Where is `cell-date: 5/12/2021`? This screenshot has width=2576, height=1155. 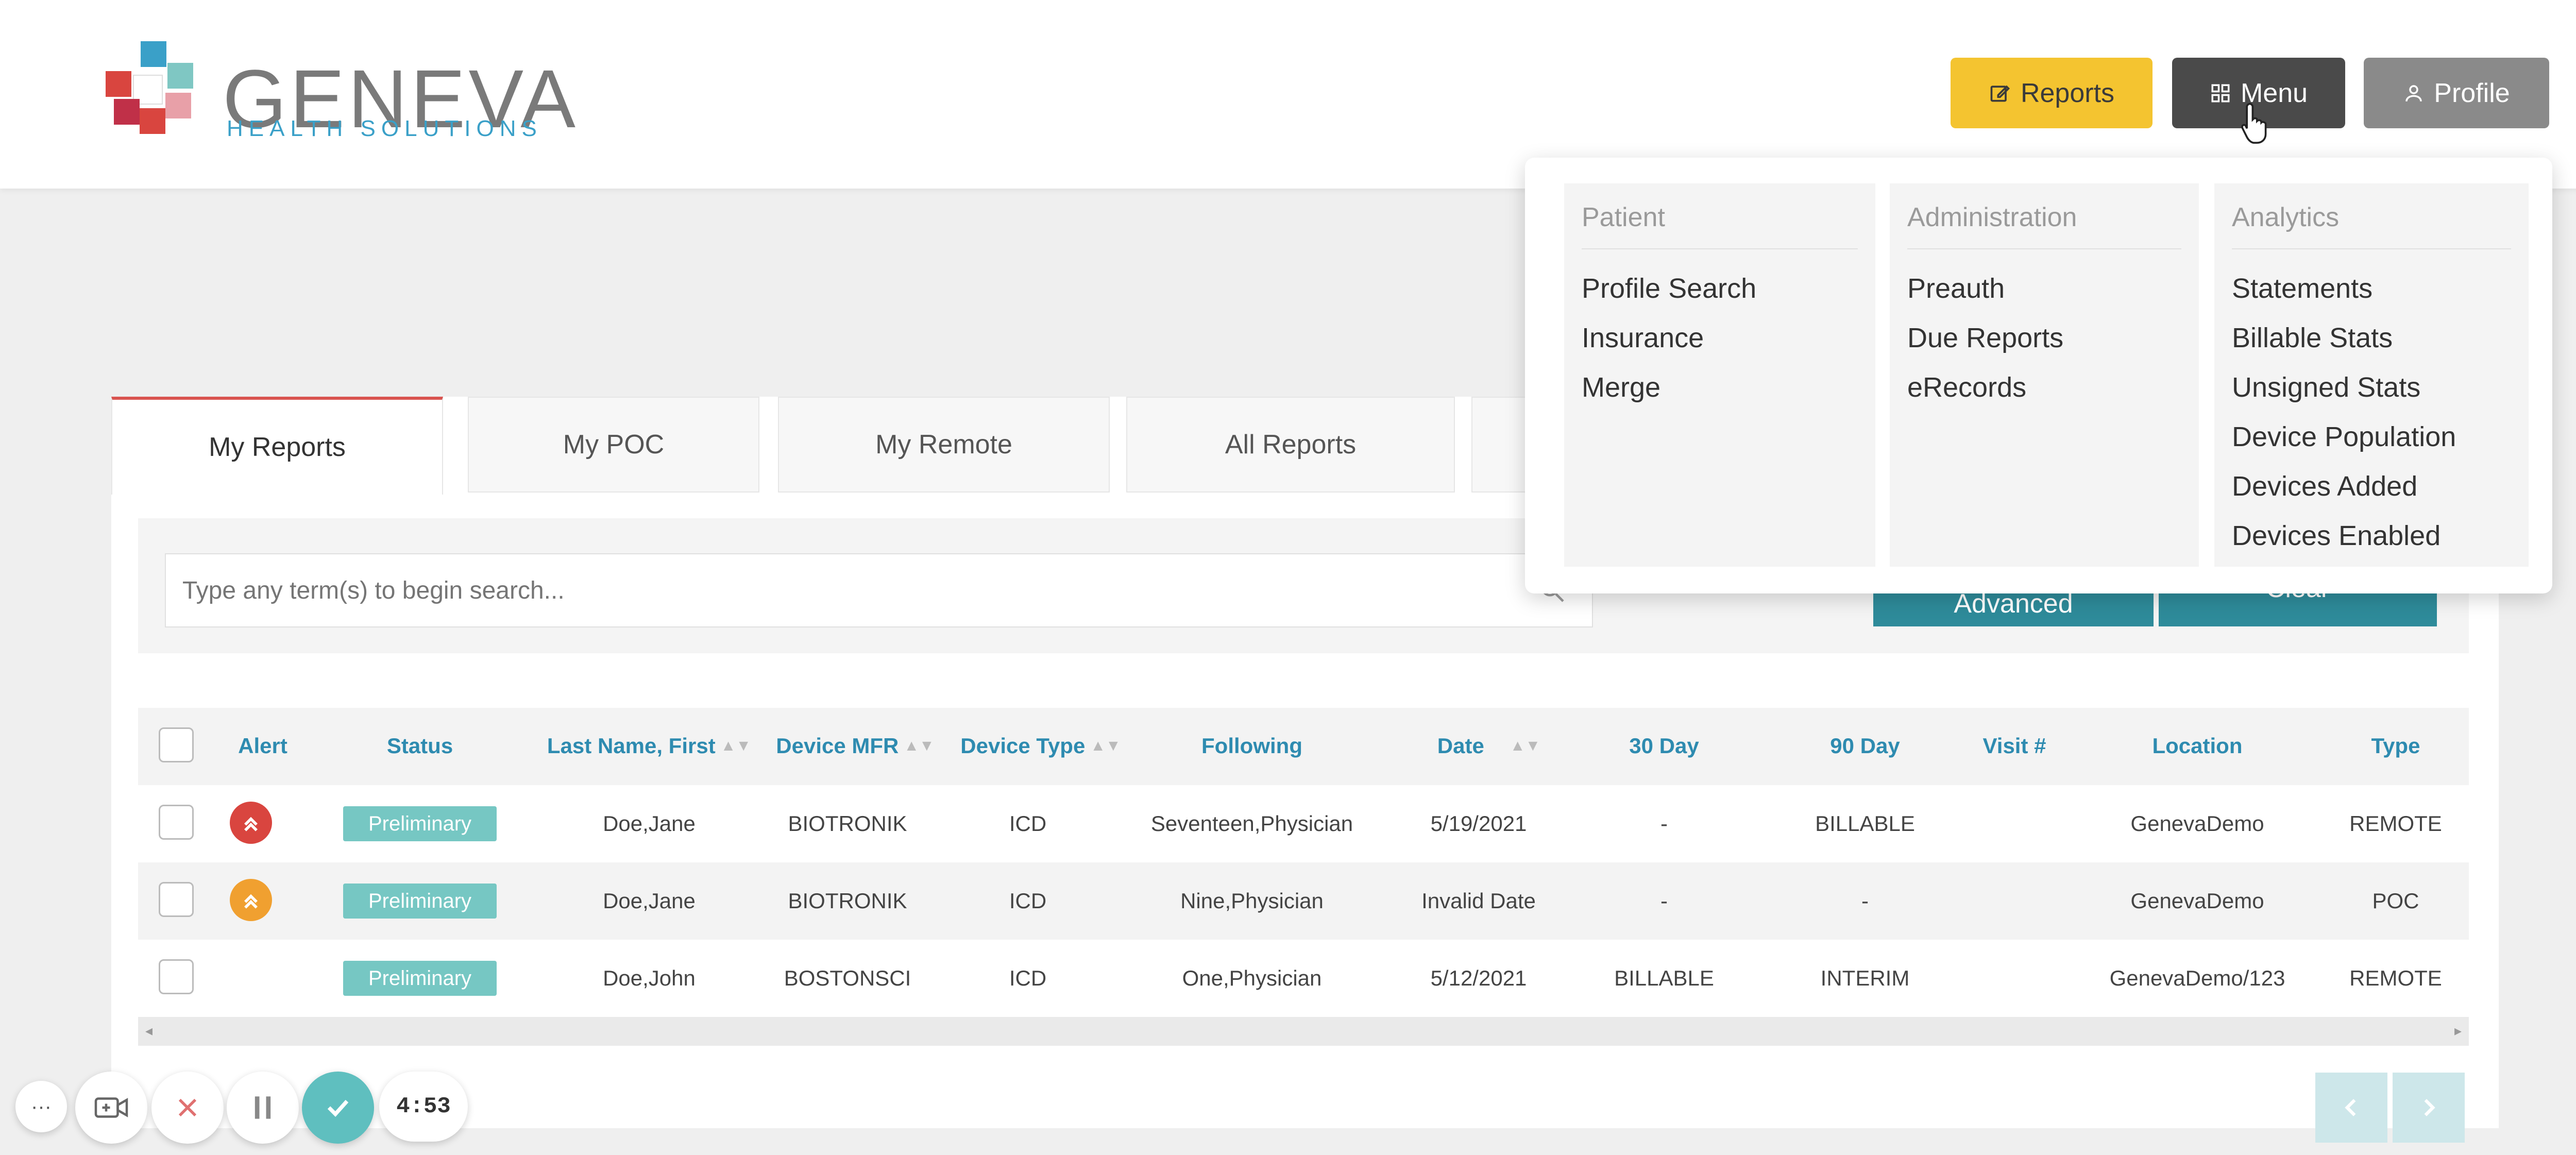
cell-date: 5/12/2021 is located at coordinates (1479, 978).